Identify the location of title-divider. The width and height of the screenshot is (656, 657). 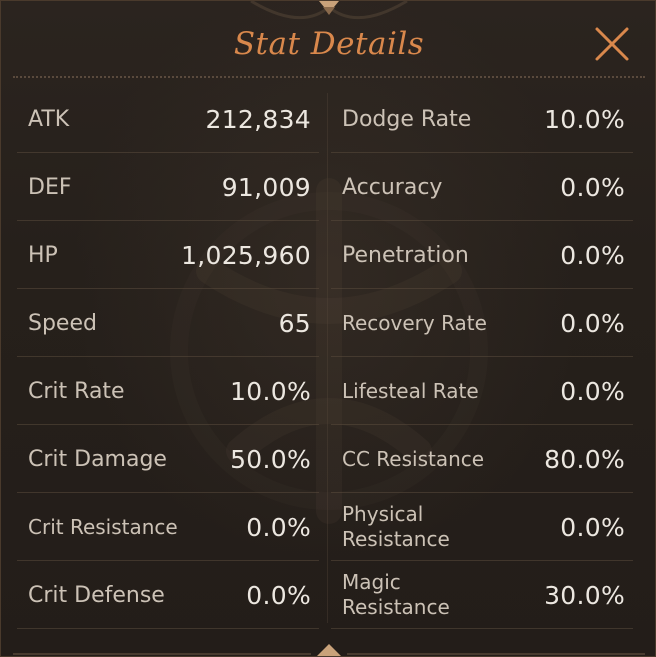
(329, 77).